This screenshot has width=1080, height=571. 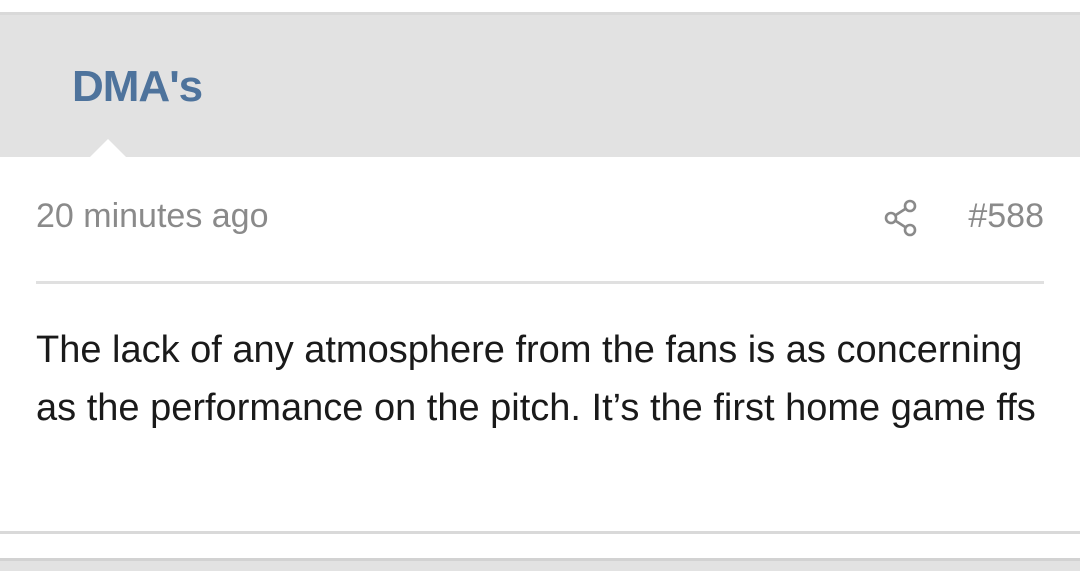 I want to click on next-post-header, so click(x=540, y=564).